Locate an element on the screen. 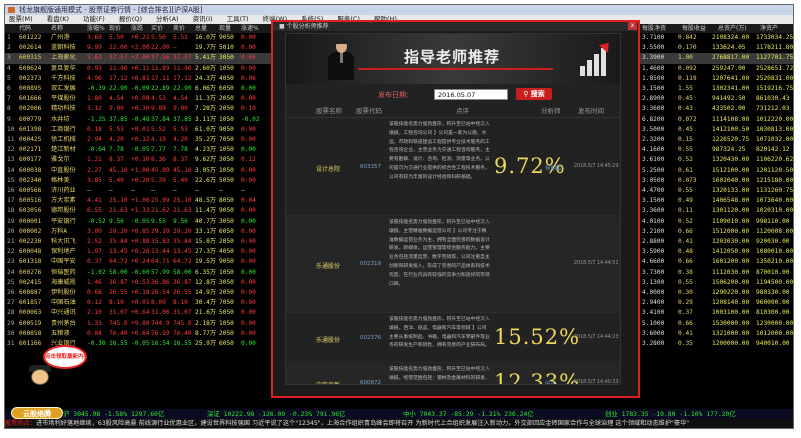 The image size is (801, 438). table-row: 3.3600 0.11 1301120.00 1020310.00 is located at coordinates (715, 211).